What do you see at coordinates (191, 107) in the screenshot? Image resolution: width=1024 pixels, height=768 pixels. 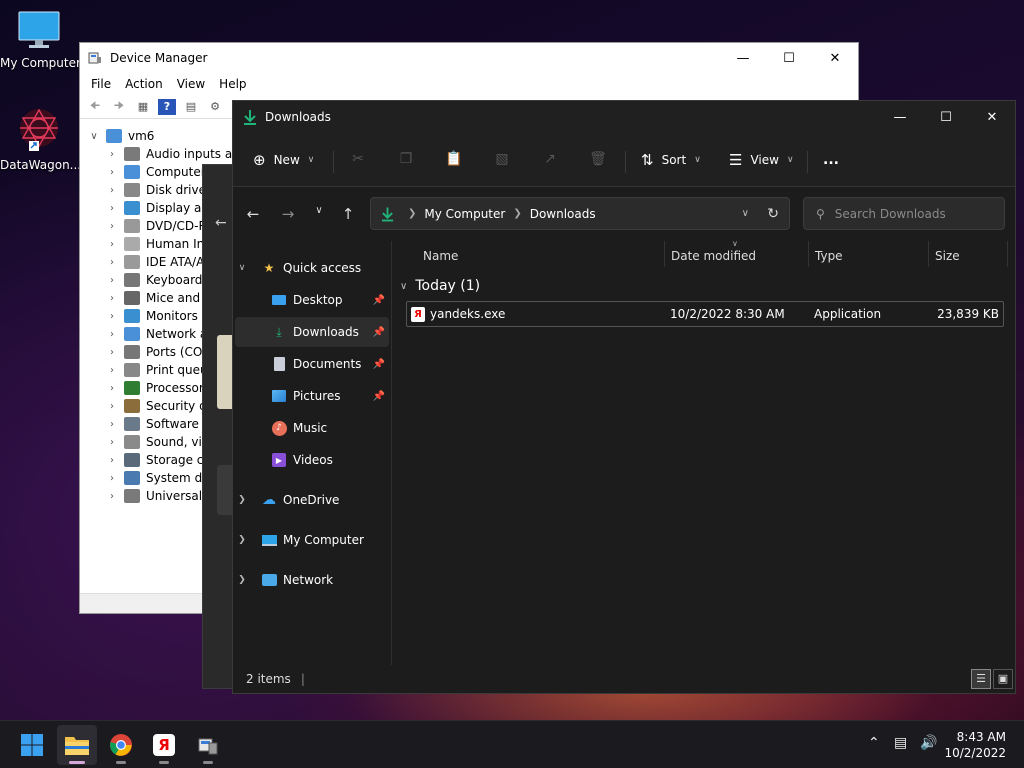 I see `view-icon: ▤` at bounding box center [191, 107].